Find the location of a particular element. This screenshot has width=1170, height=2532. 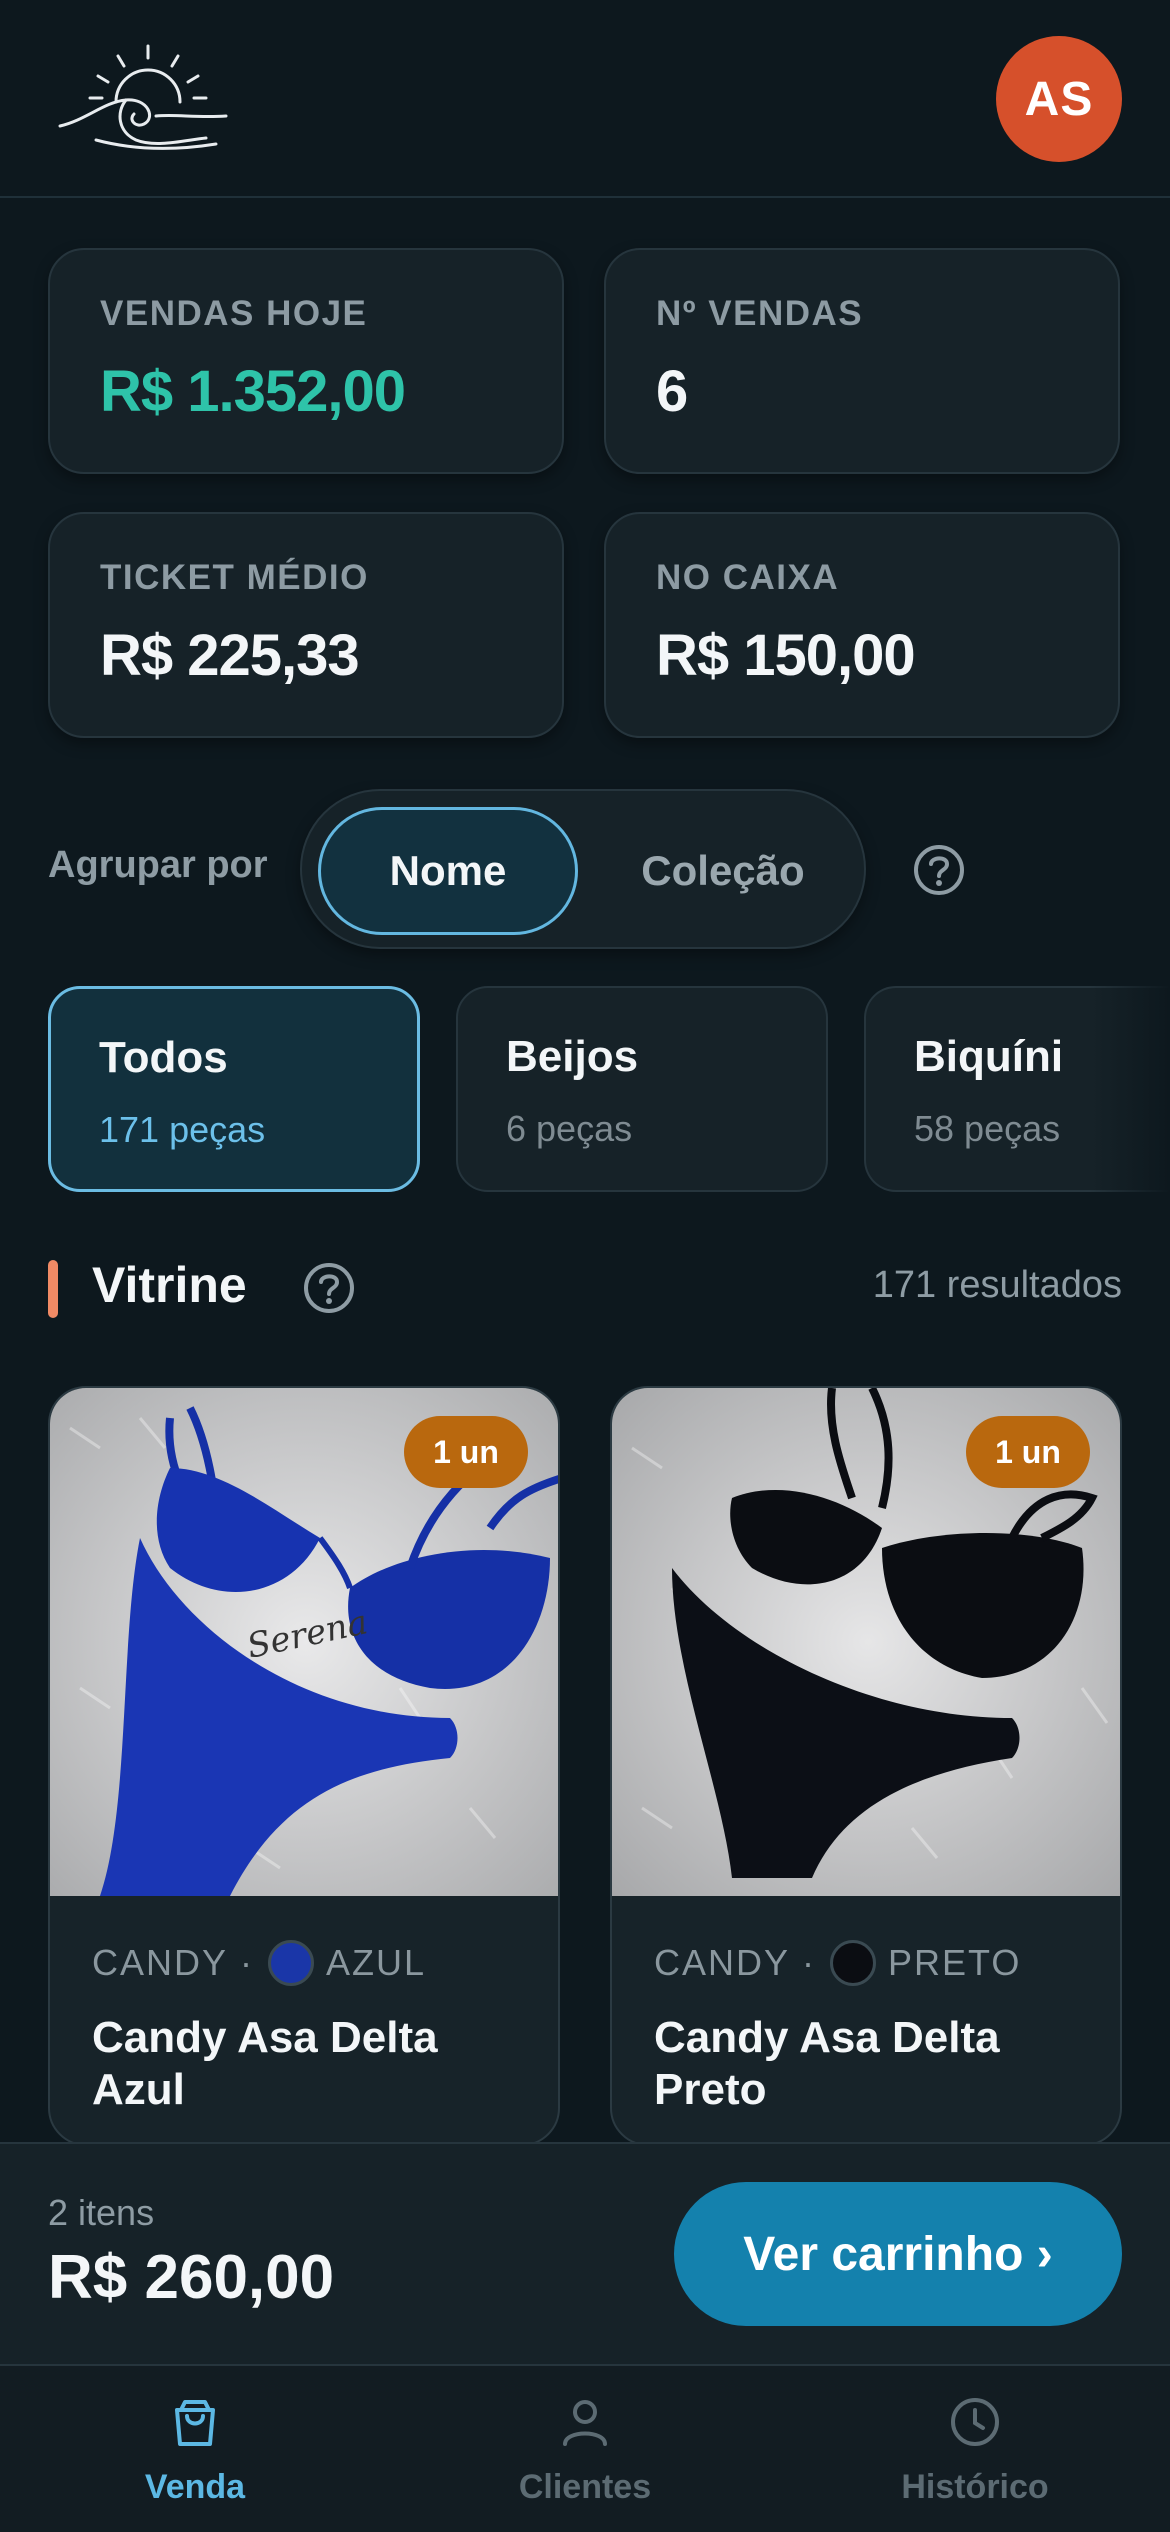

section-title: Vitrine is located at coordinates (169, 1285).